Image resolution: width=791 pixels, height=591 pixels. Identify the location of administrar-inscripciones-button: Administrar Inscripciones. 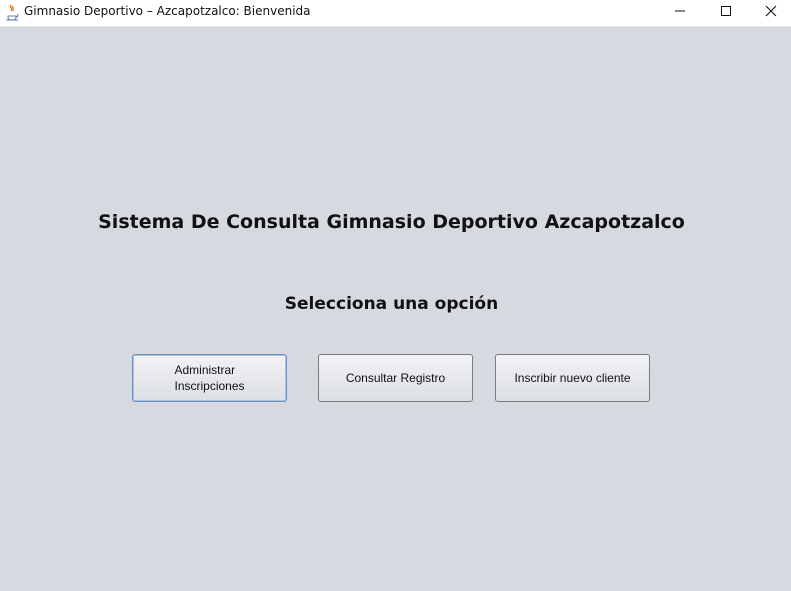
(209, 378).